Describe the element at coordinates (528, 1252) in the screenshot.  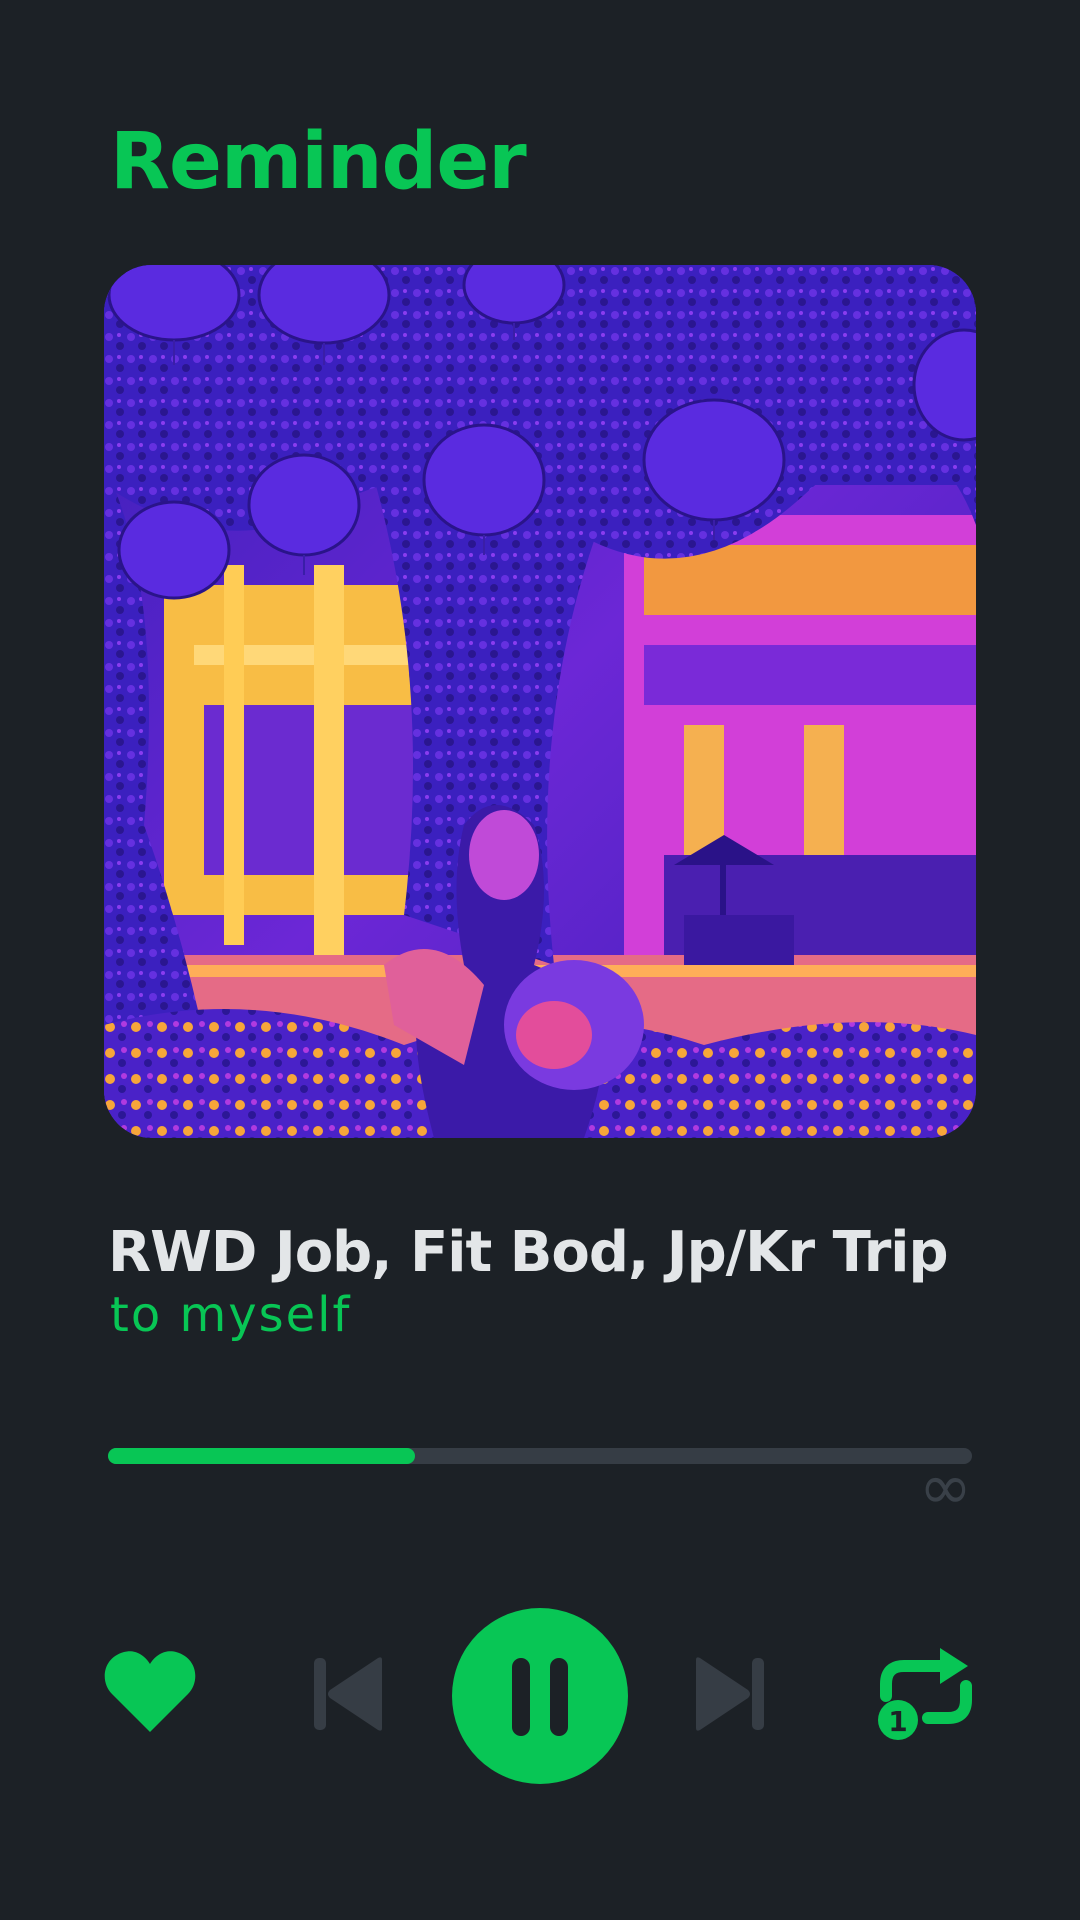
I see `track-title: RWD Job, Fit Bod, Jp/Kr Trip` at that location.